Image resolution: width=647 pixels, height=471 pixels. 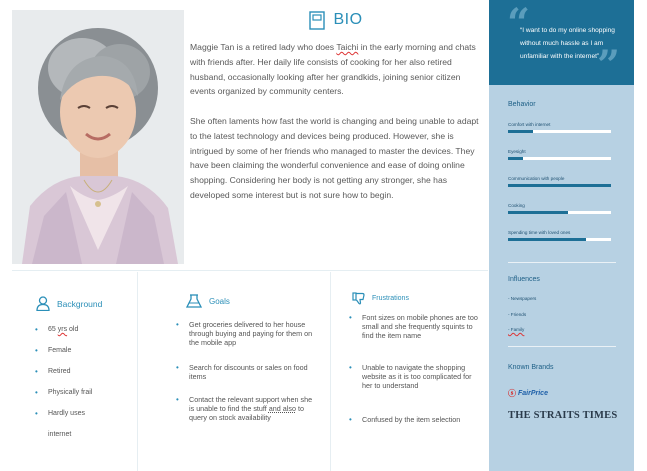 I want to click on background-item: • Female, so click(x=53, y=350).